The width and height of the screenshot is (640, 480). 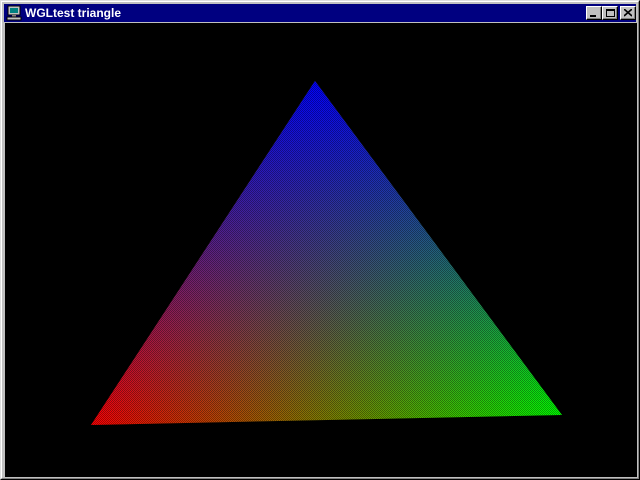 I want to click on computer-icon, so click(x=14, y=13).